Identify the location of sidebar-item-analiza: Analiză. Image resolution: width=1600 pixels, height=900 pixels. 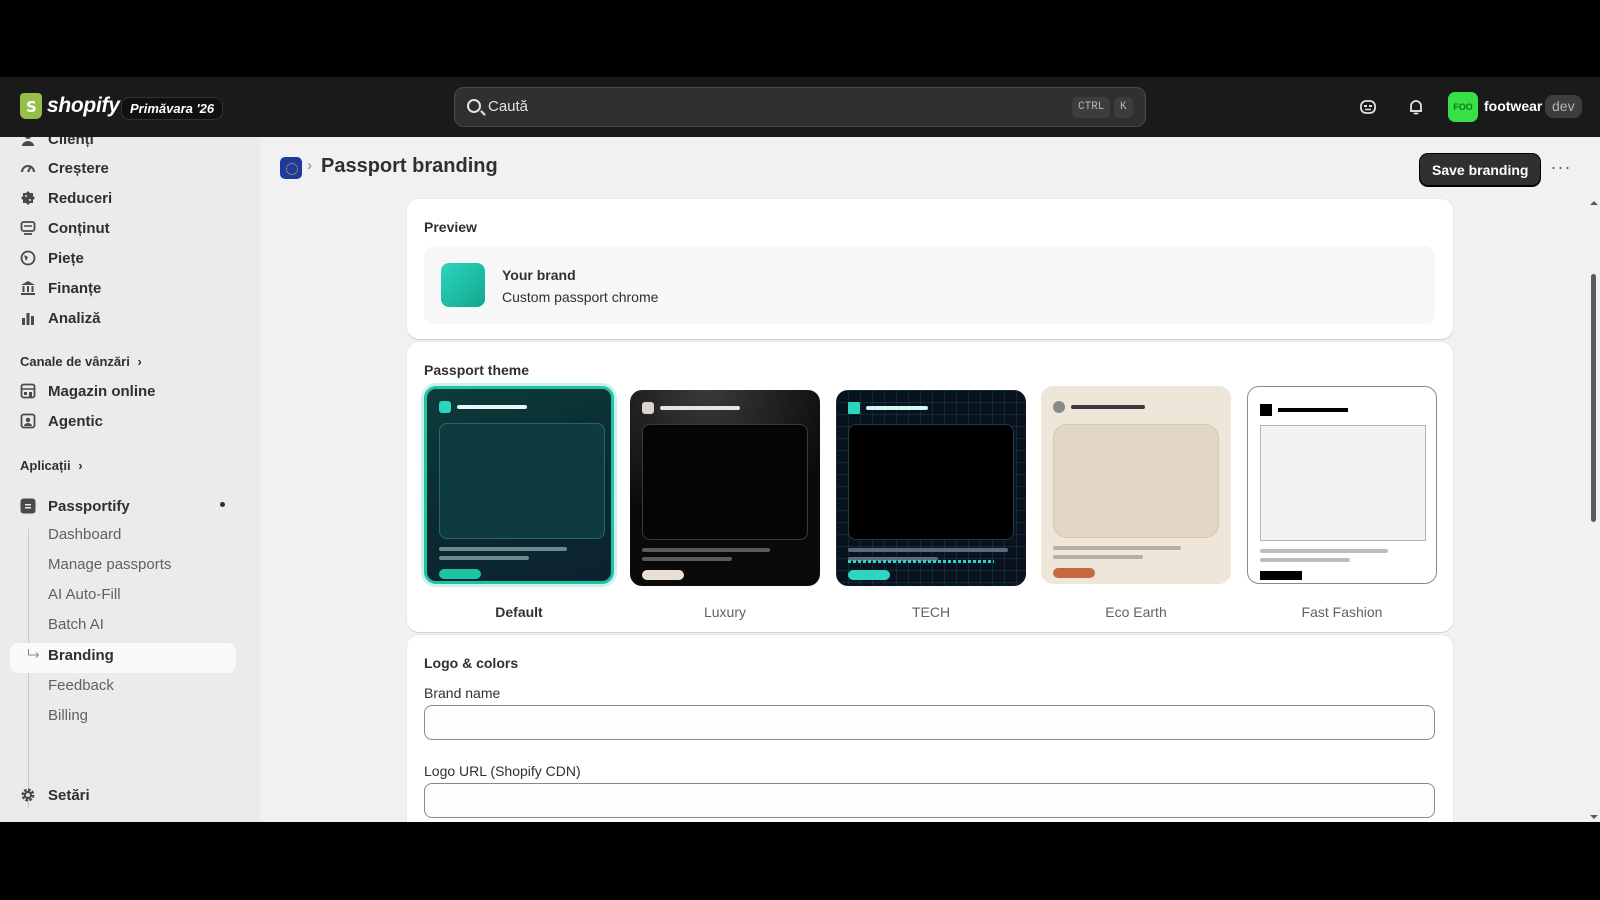
(60, 318).